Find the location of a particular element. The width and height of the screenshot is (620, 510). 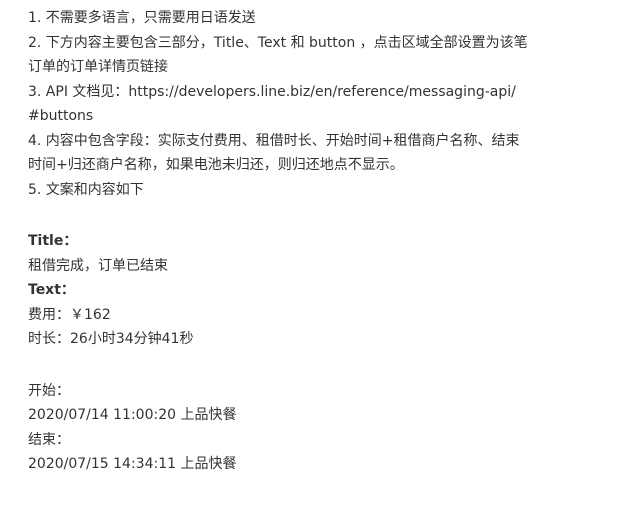

text-heading: Text： is located at coordinates (51, 290).